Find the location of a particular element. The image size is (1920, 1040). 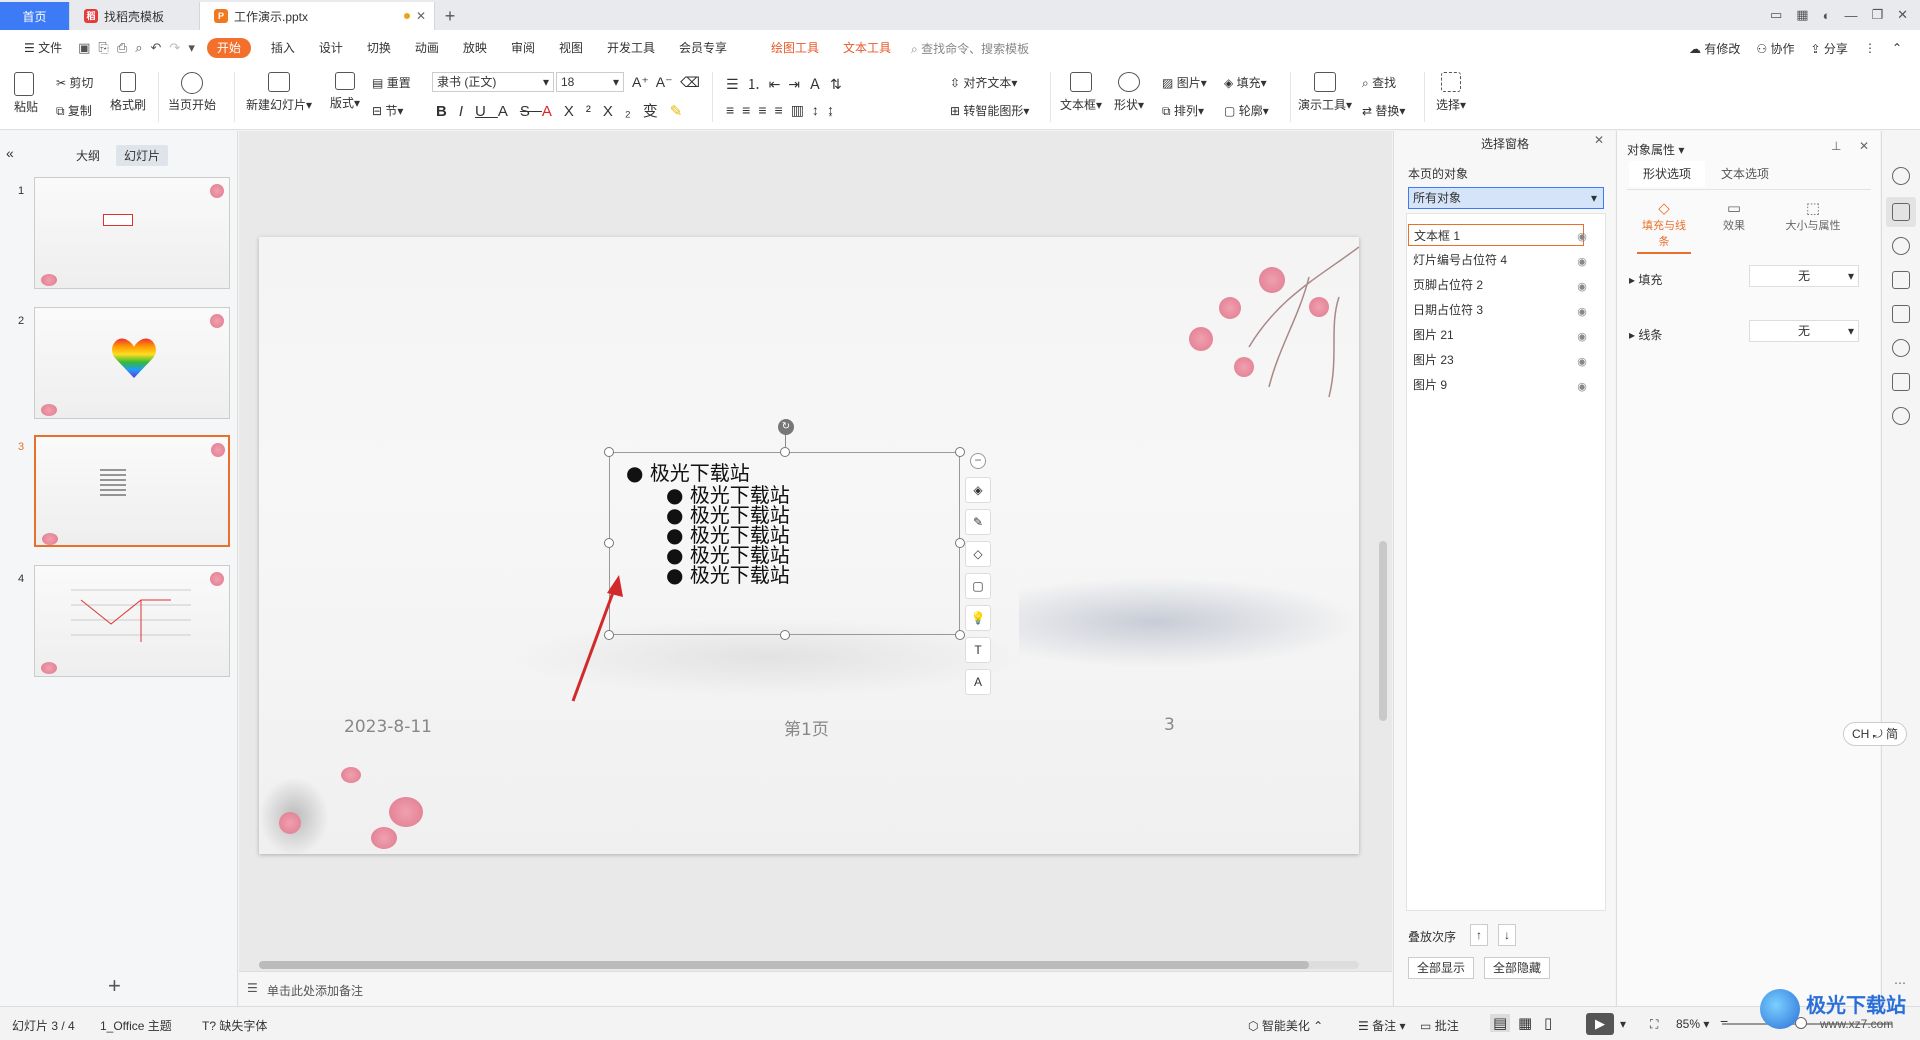

save-icon: ▣ is located at coordinates (84, 48).